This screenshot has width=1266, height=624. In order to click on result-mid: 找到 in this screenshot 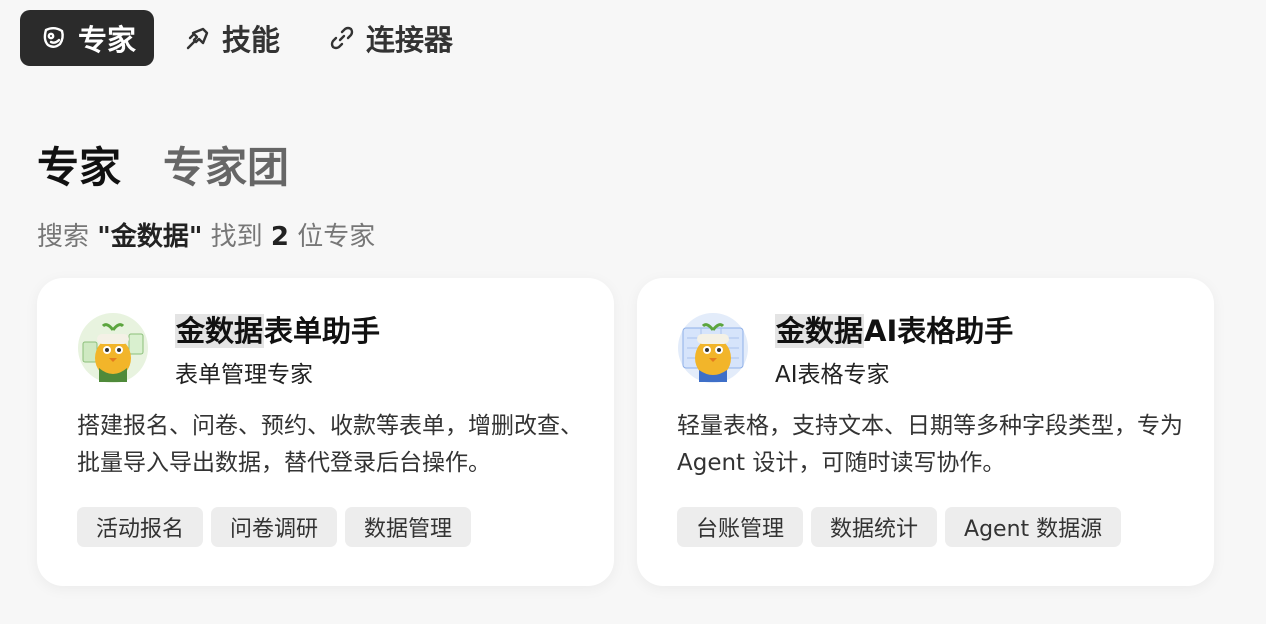, I will do `click(236, 237)`.